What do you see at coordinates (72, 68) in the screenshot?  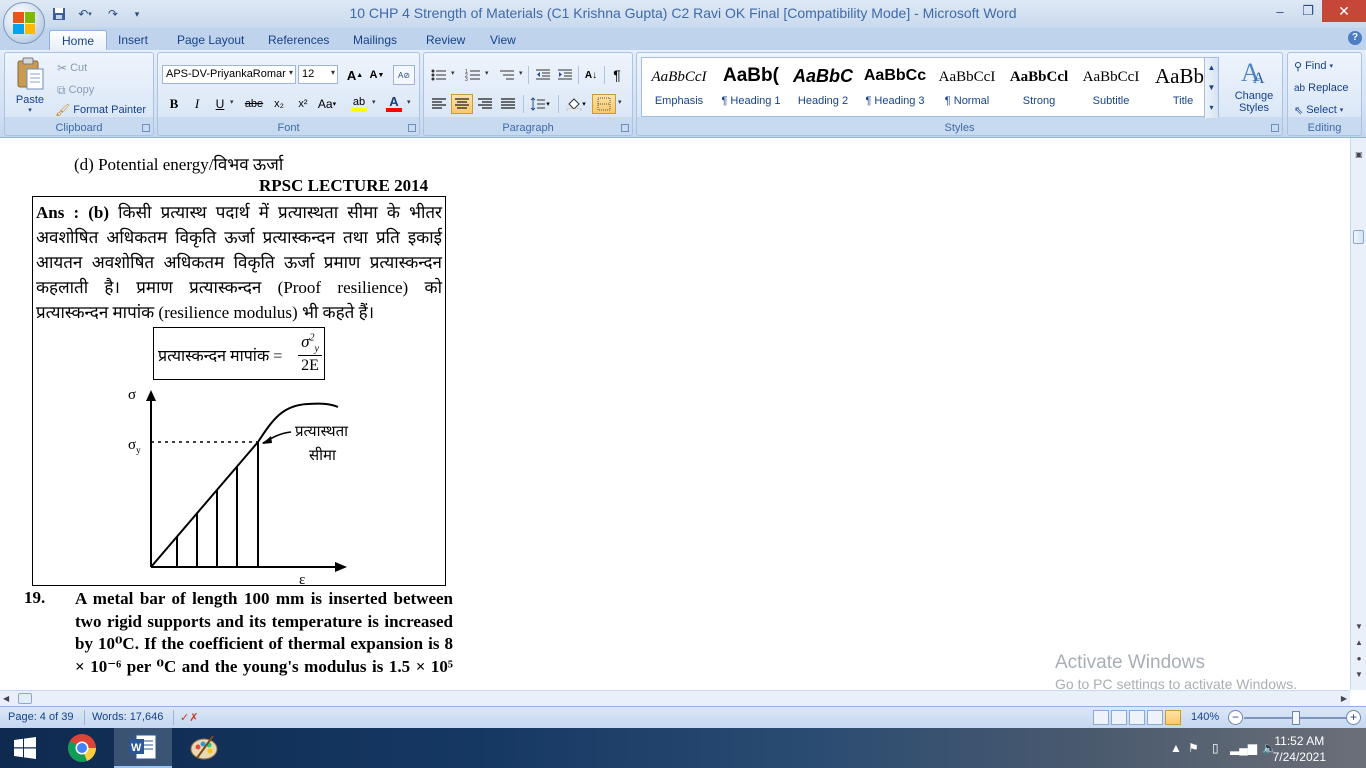 I see `cut-button: ✂ Cut` at bounding box center [72, 68].